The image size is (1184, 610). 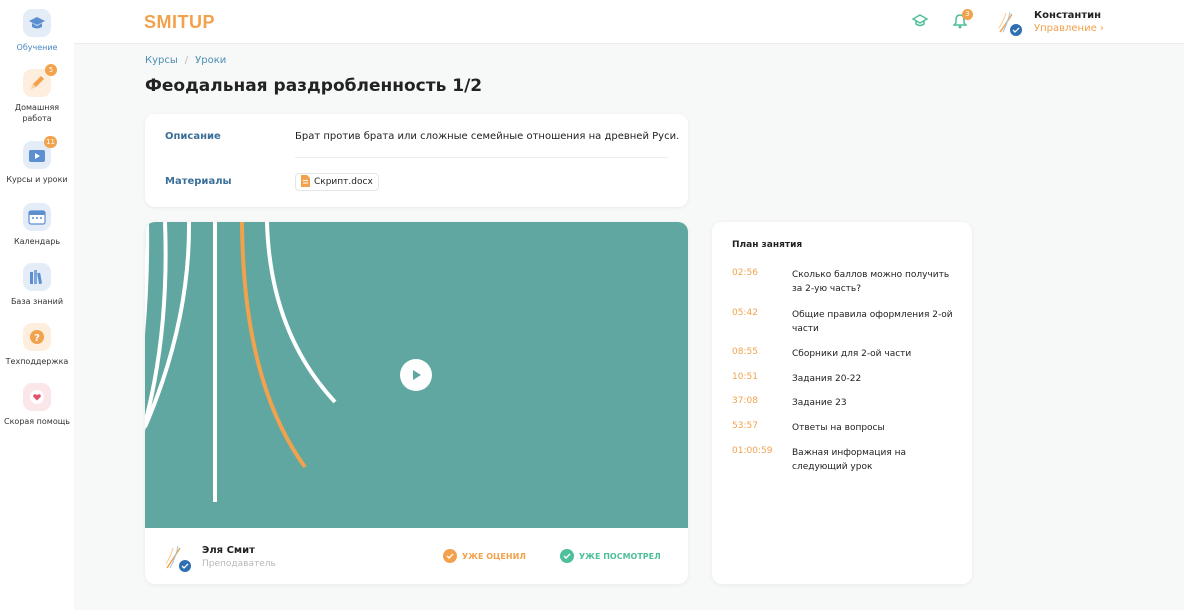 I want to click on plan-item-time: 01:00:59, so click(x=752, y=451).